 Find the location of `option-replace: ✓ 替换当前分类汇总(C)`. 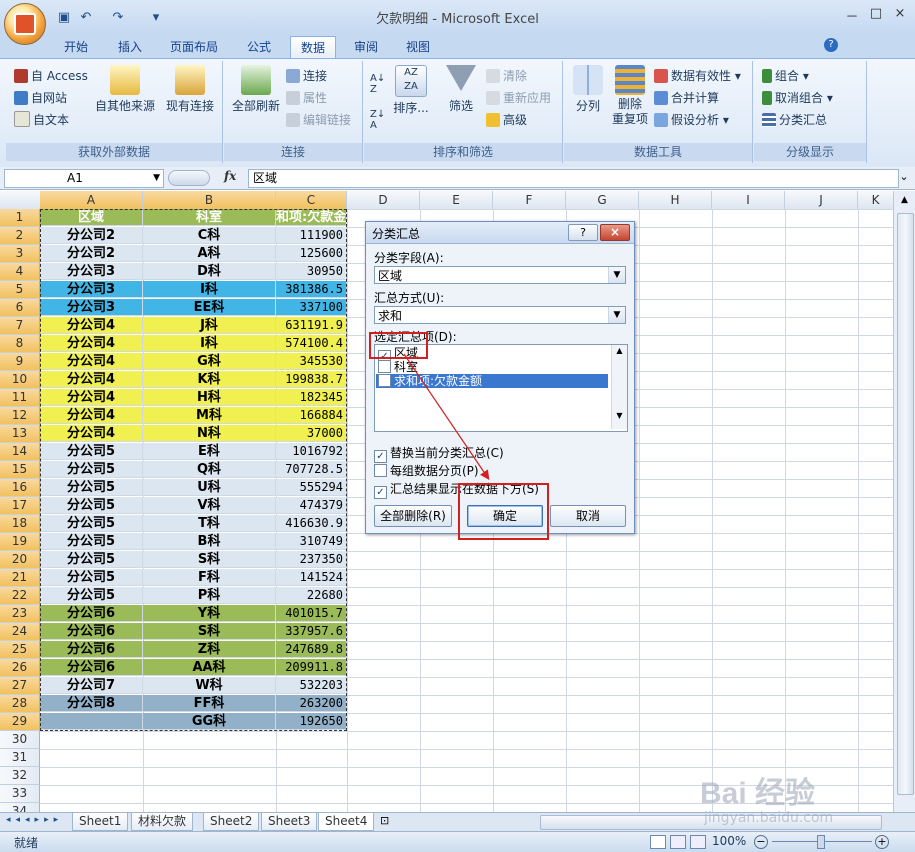

option-replace: ✓ 替换当前分类汇总(C) is located at coordinates (439, 453).